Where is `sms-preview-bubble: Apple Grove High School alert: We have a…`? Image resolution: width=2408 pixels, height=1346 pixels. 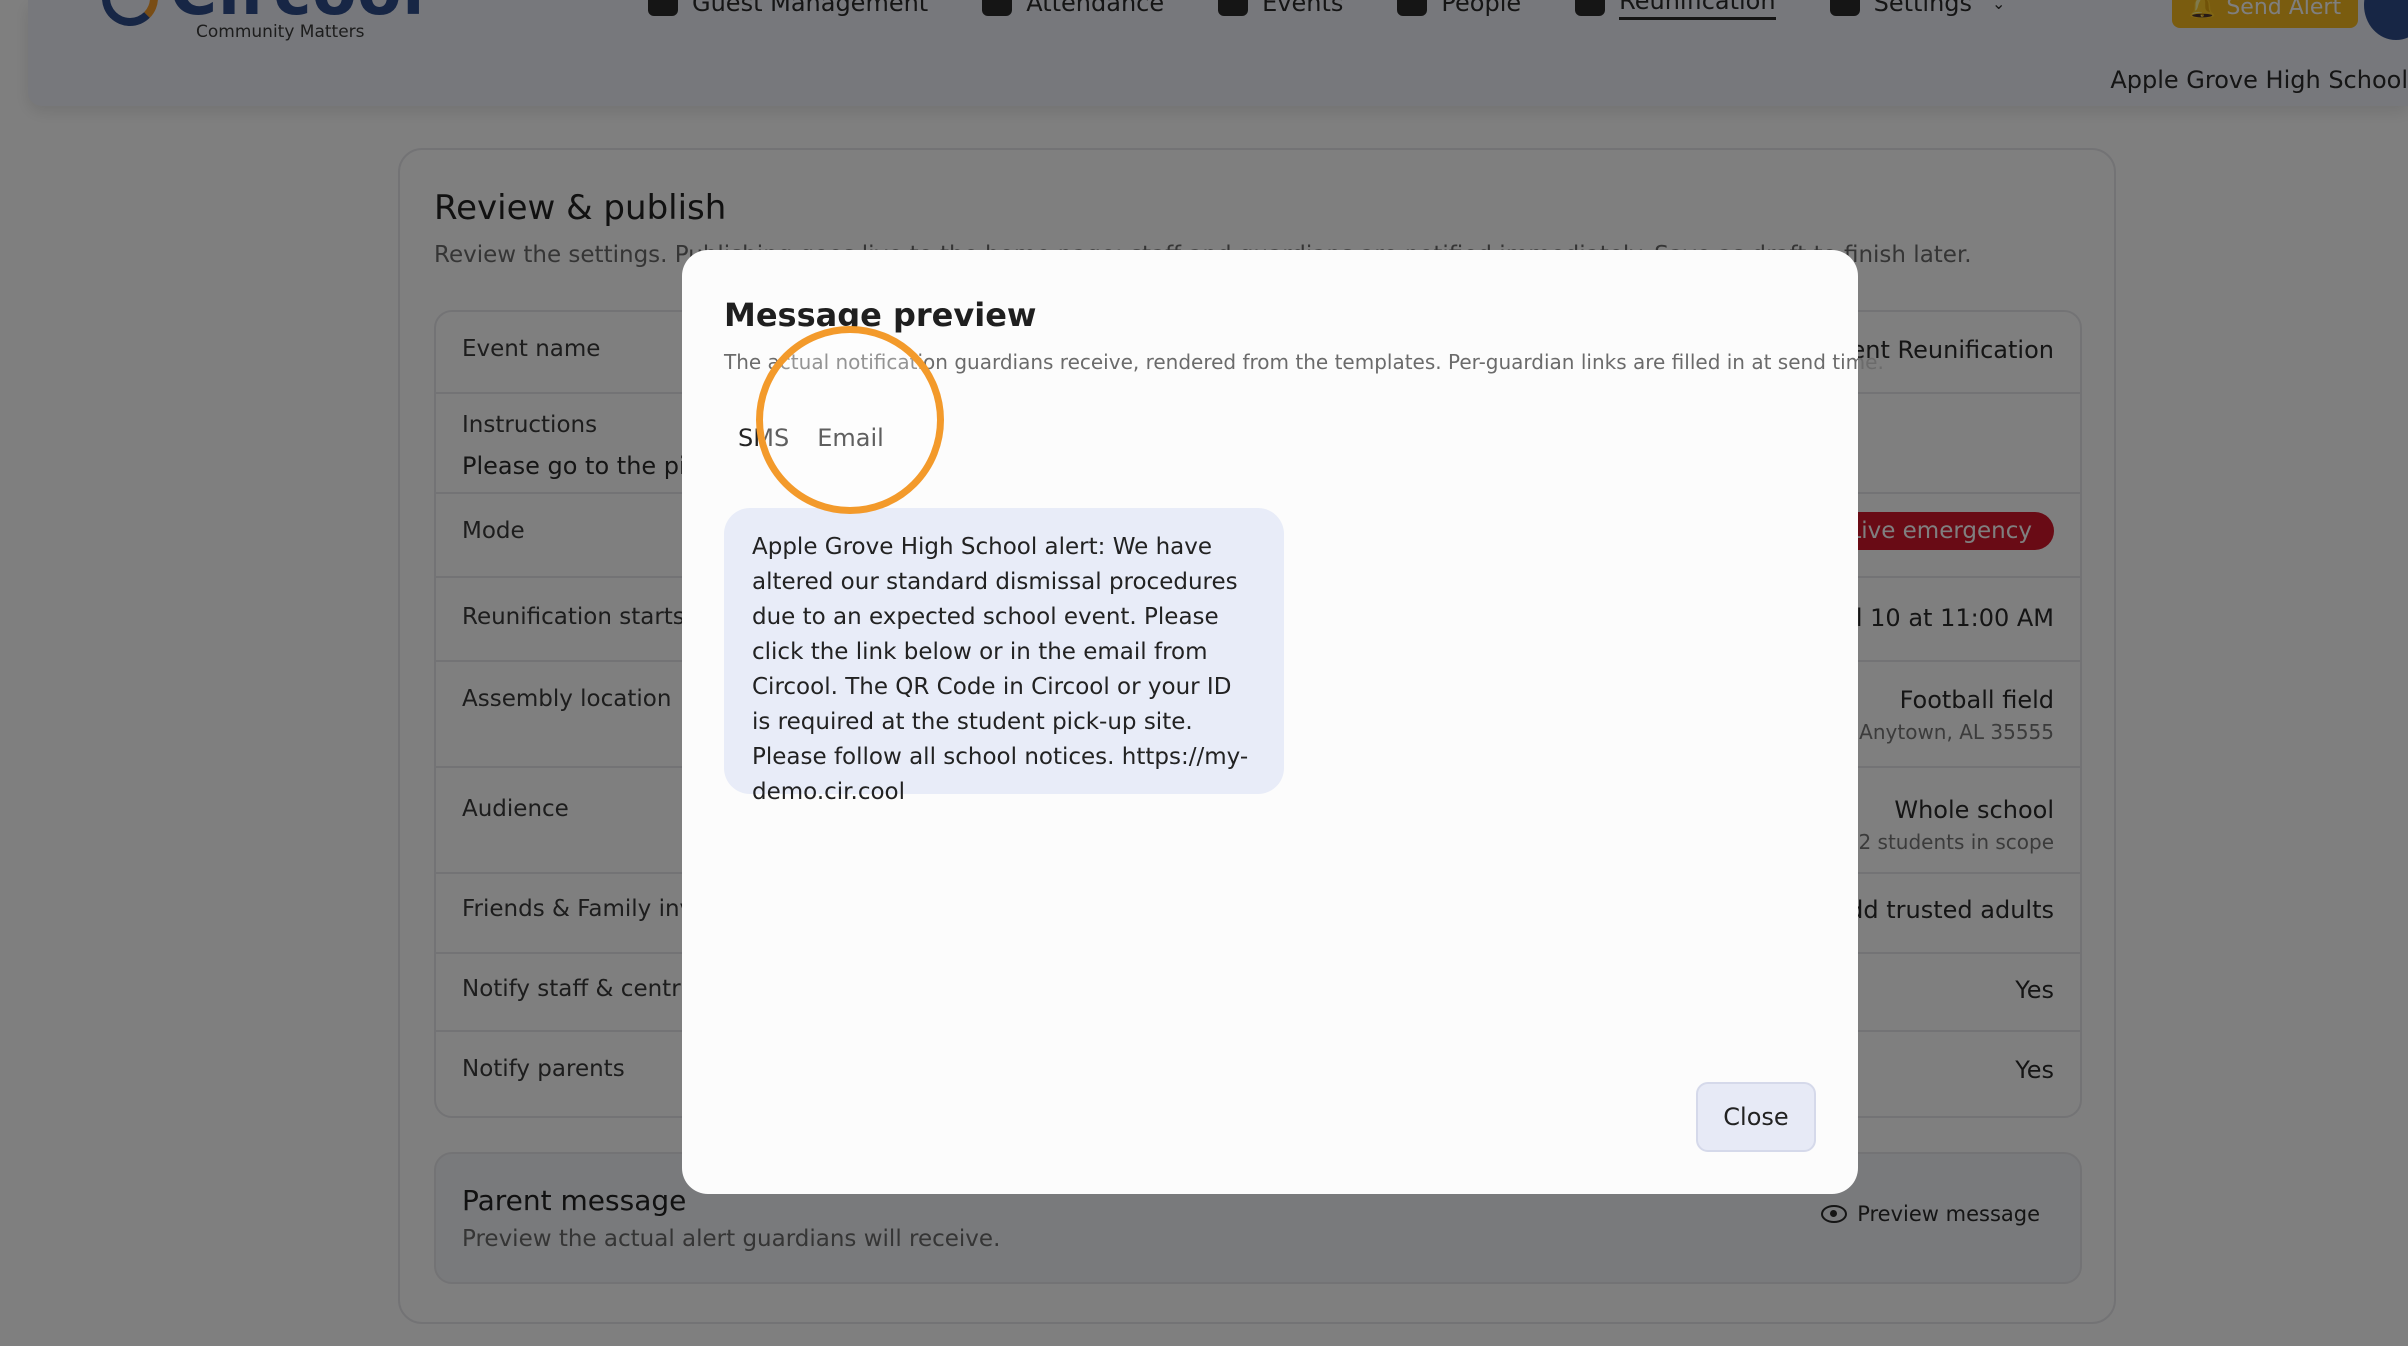
sms-preview-bubble: Apple Grove High School alert: We have a… is located at coordinates (1004, 656).